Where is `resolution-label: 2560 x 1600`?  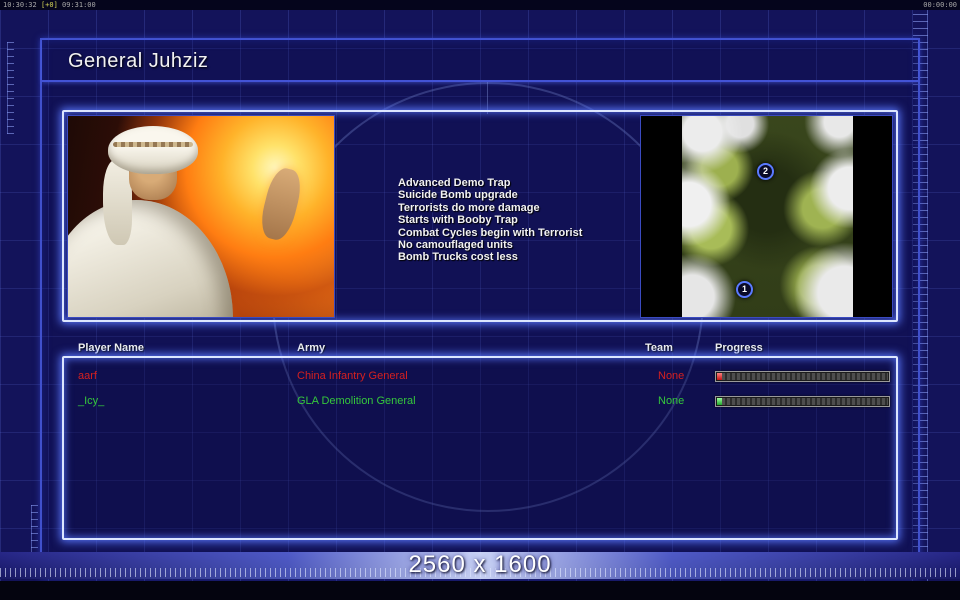
resolution-label: 2560 x 1600 is located at coordinates (480, 564).